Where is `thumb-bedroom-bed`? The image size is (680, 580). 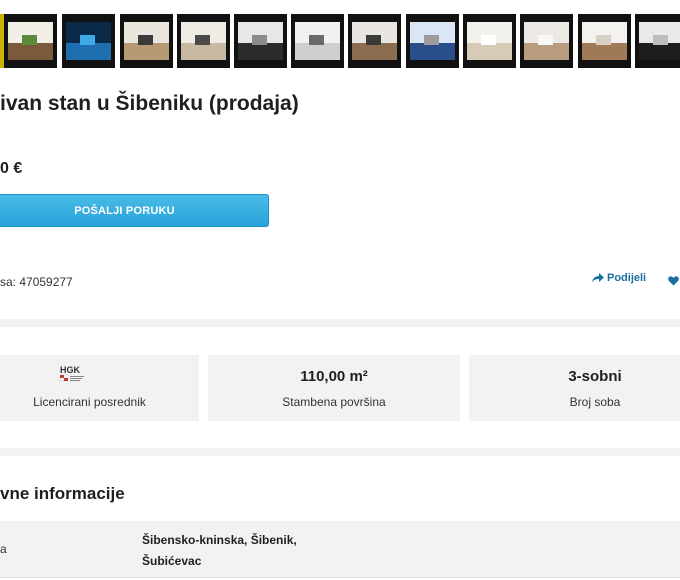
thumb-bedroom-bed is located at coordinates (489, 41).